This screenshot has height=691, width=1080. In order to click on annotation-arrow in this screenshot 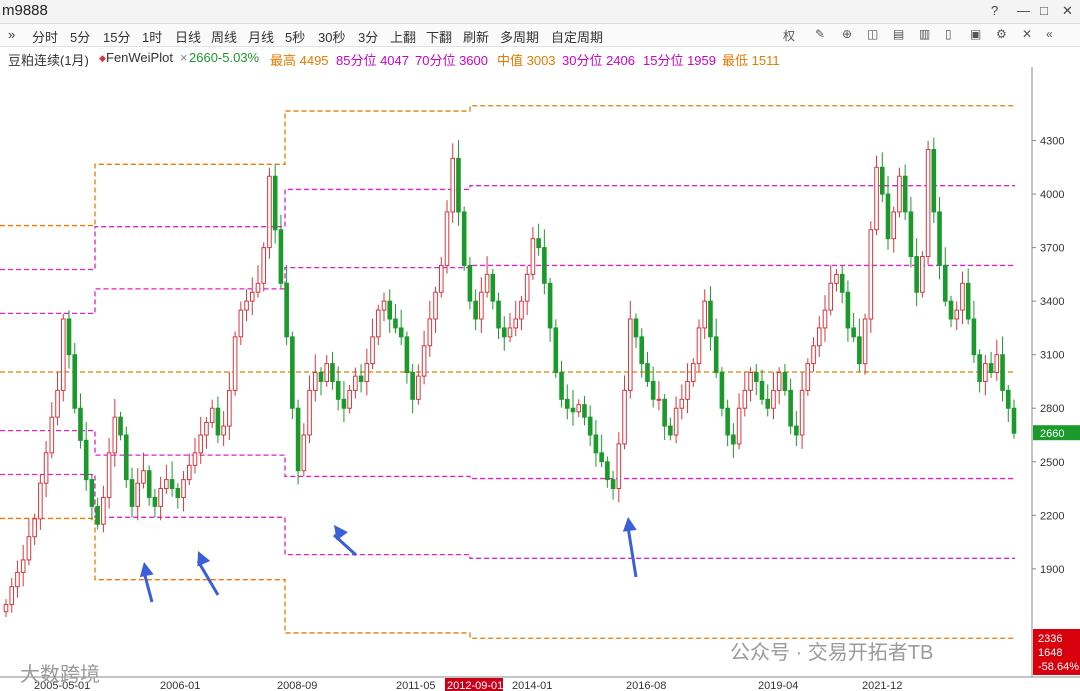, I will do `click(148, 587)`.